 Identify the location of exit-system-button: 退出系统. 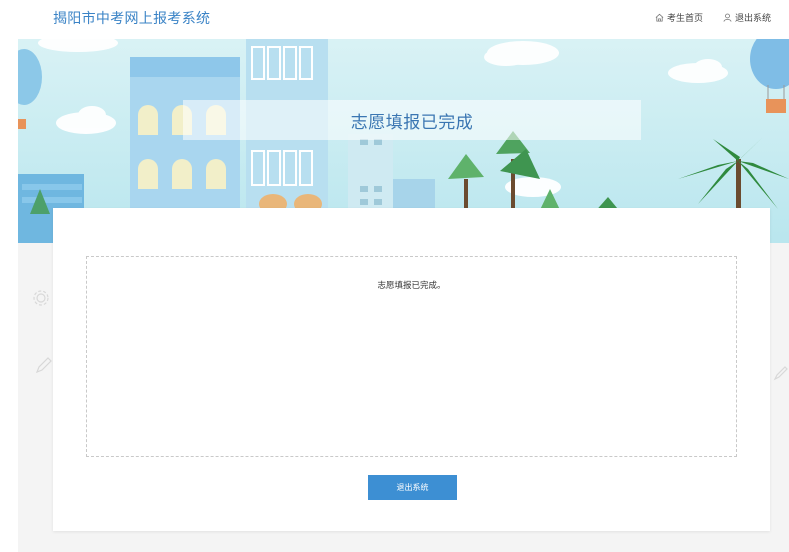
(412, 487).